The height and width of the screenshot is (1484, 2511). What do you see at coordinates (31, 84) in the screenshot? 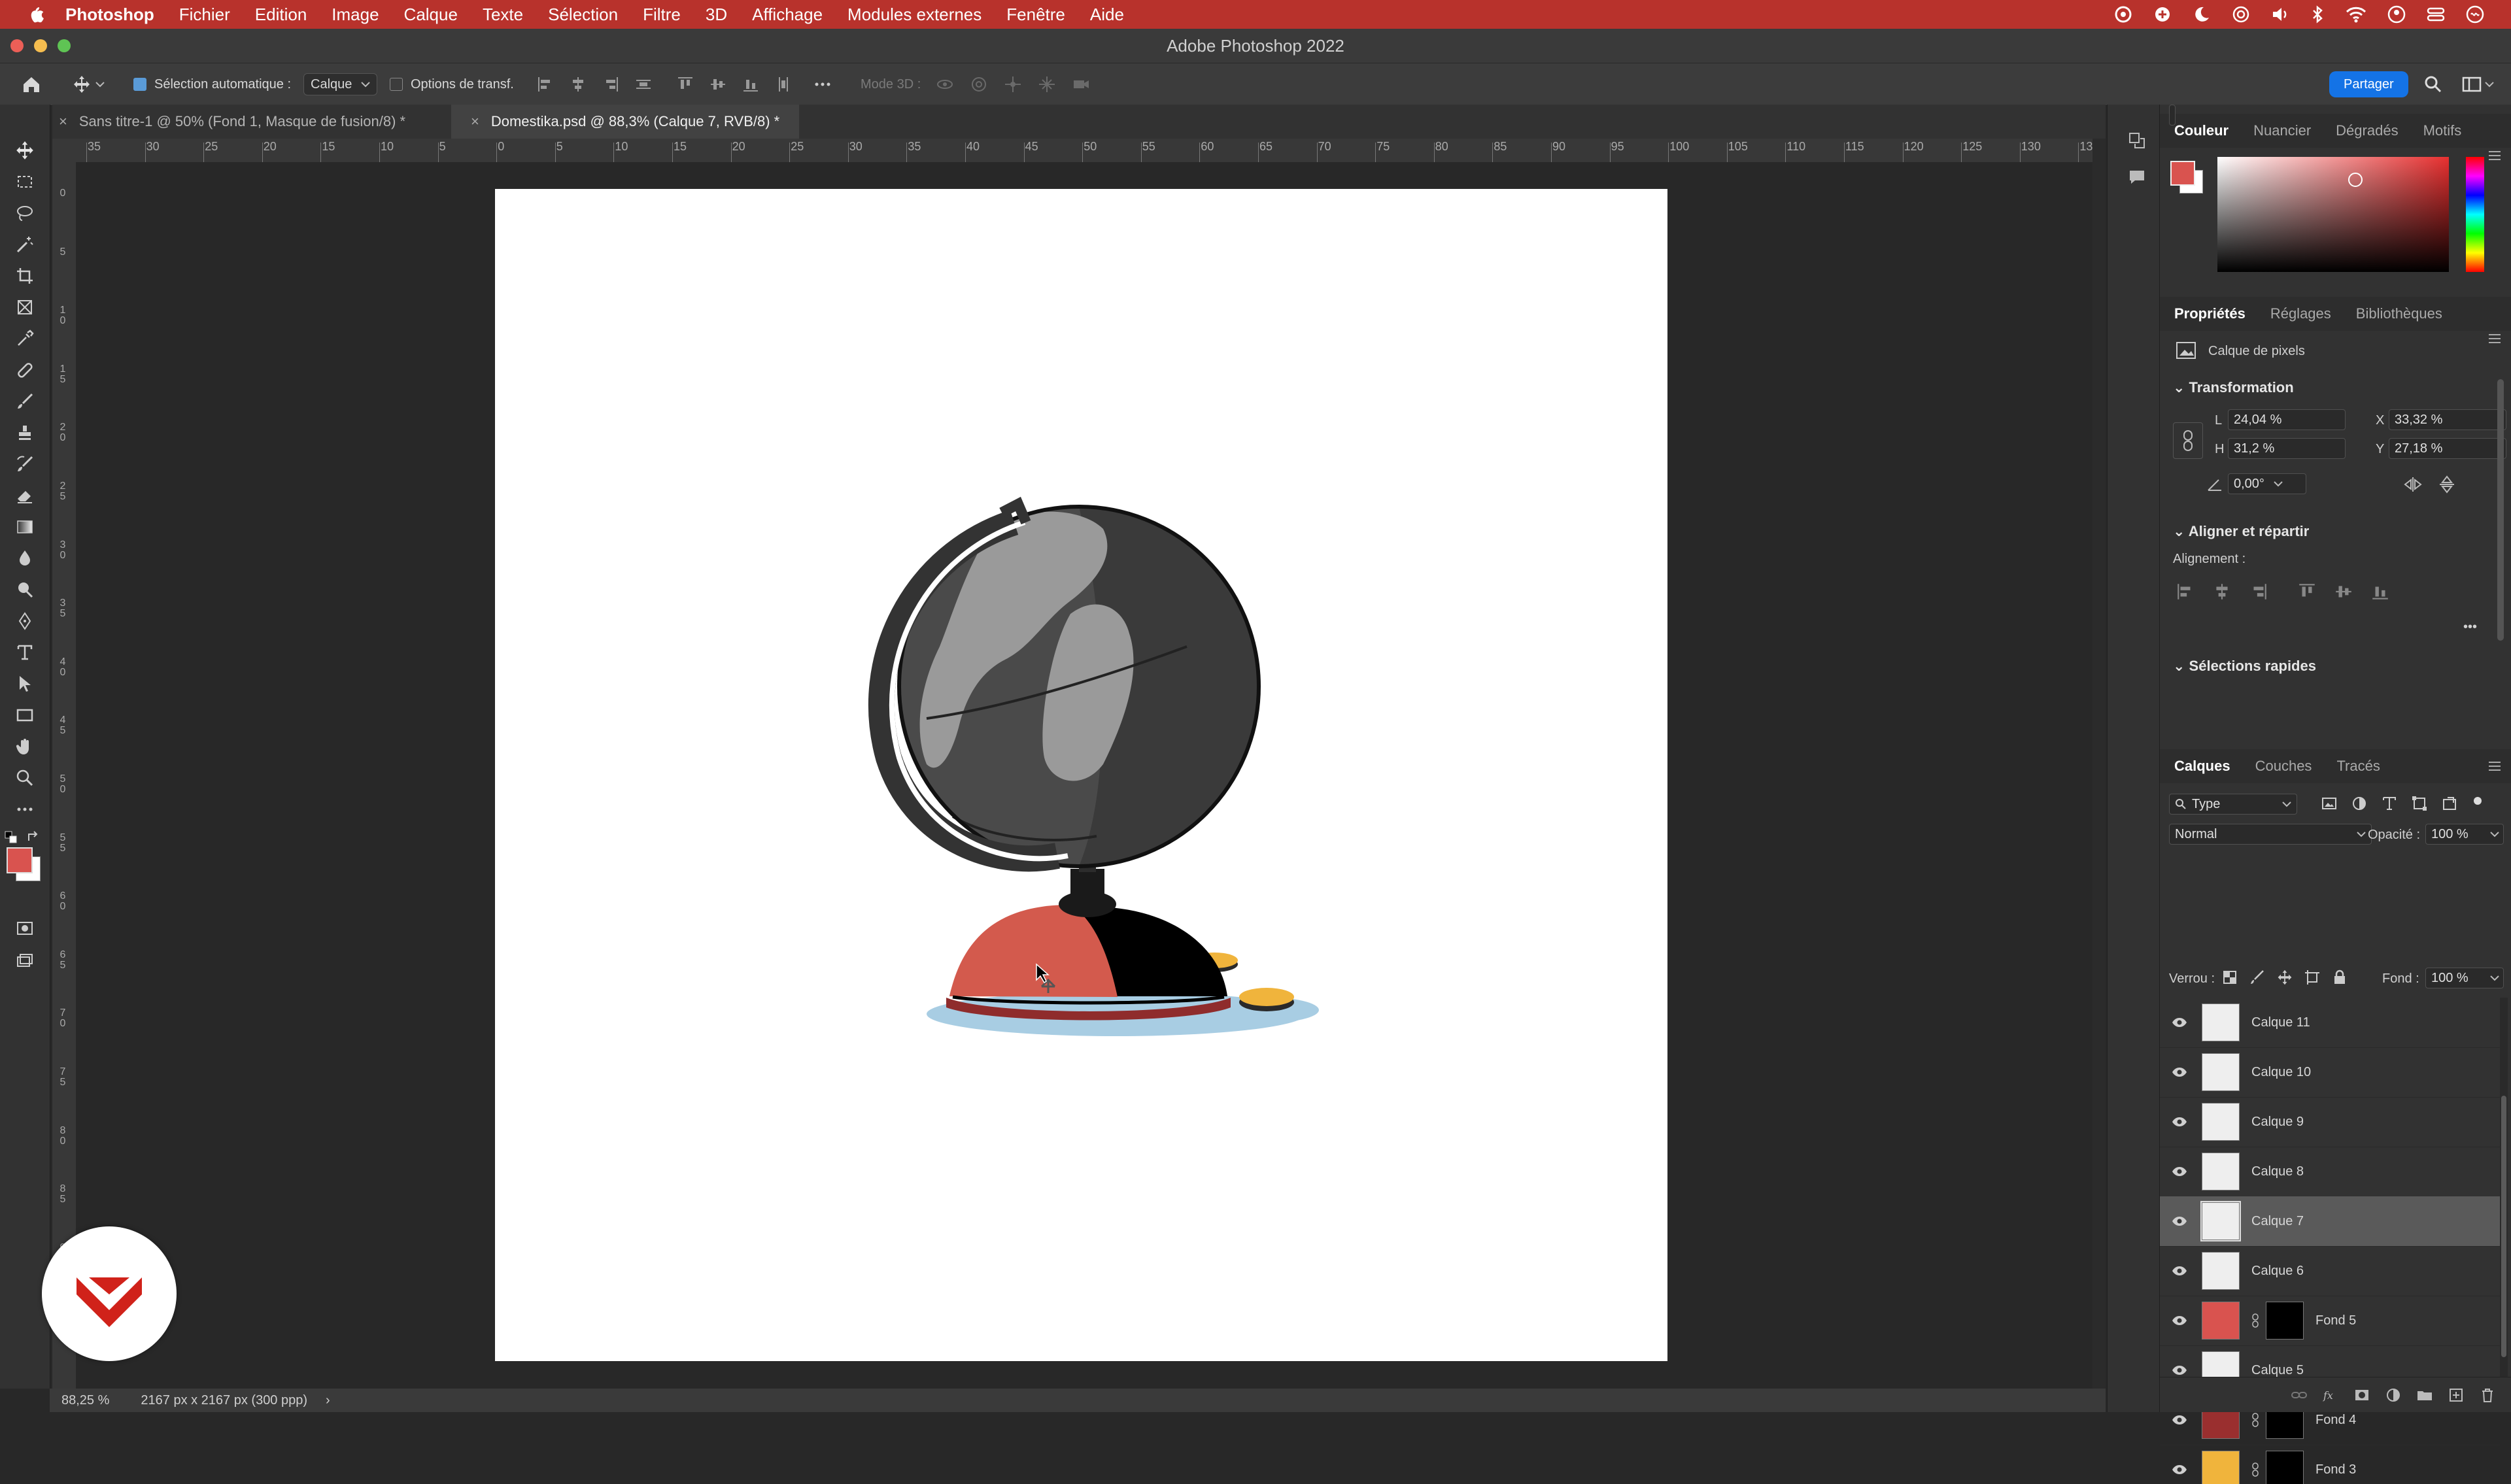
I see `home-button` at bounding box center [31, 84].